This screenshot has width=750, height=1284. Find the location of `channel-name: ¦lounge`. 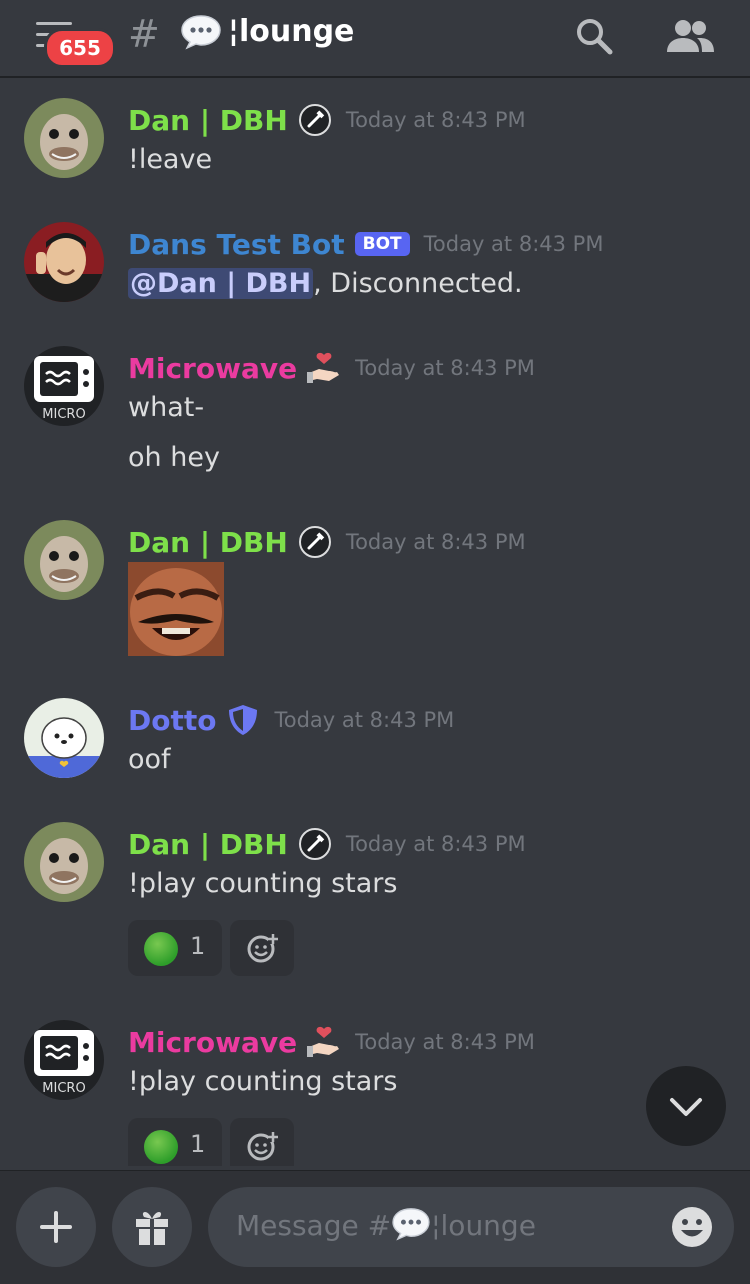

channel-name: ¦lounge is located at coordinates (291, 31).